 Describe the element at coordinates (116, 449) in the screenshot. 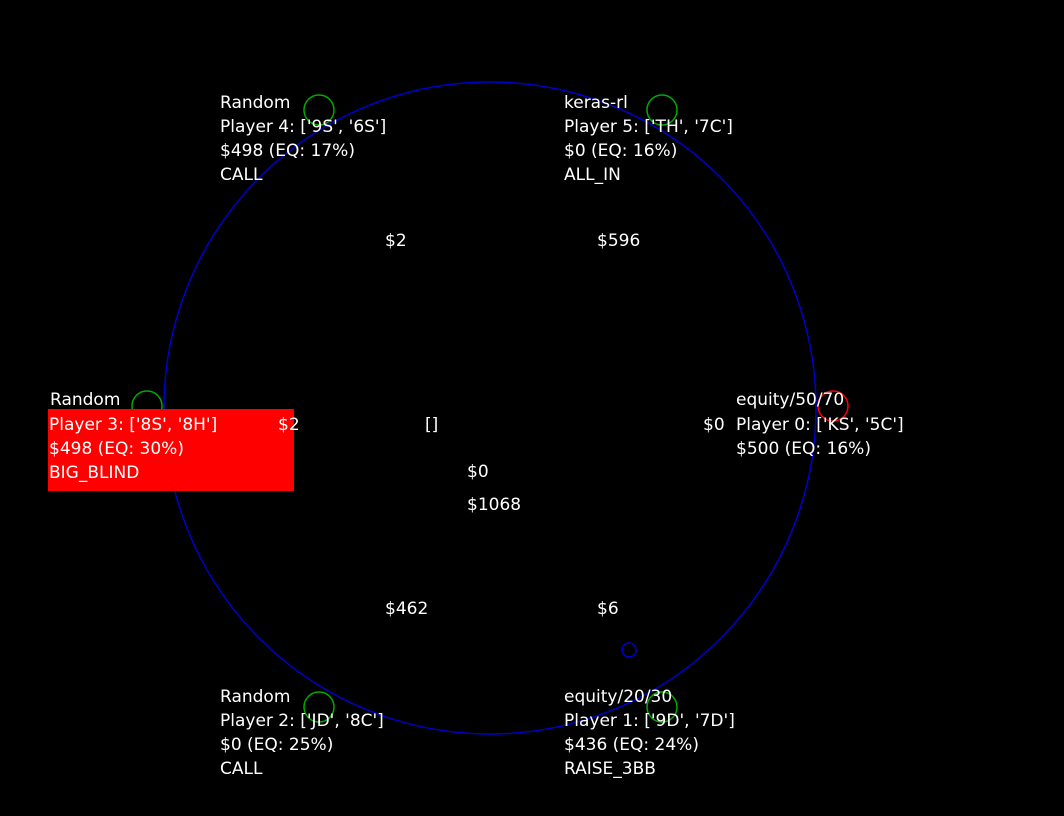

I see `player-3-stack: $498 (EQ: 30%)` at that location.